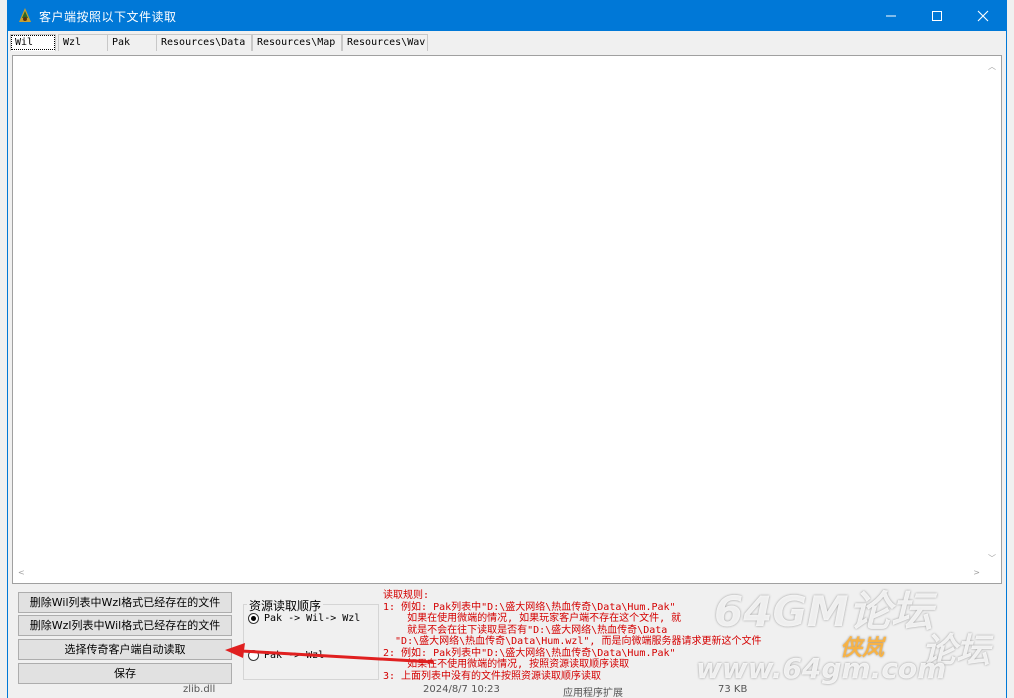 The image size is (1014, 698). I want to click on maximize-icon, so click(937, 15).